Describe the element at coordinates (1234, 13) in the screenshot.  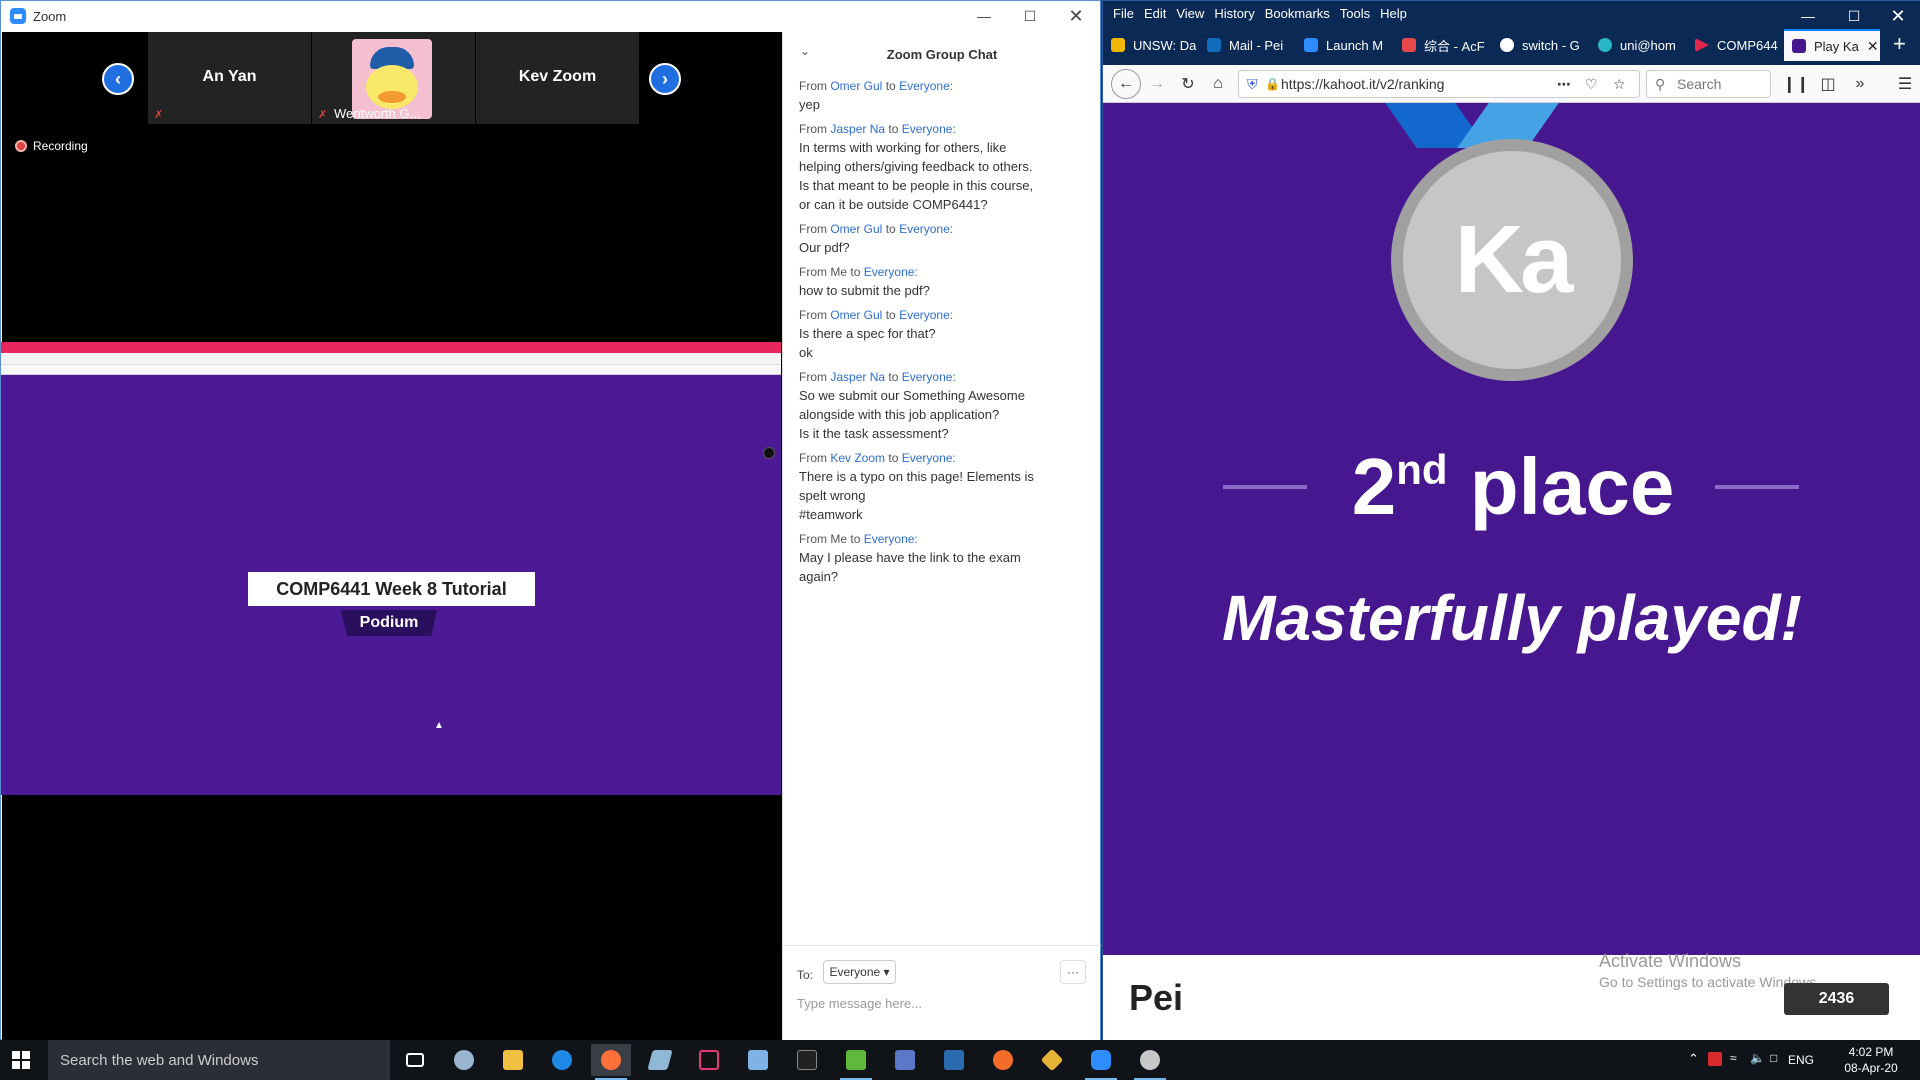
I see `menu-history: History` at that location.